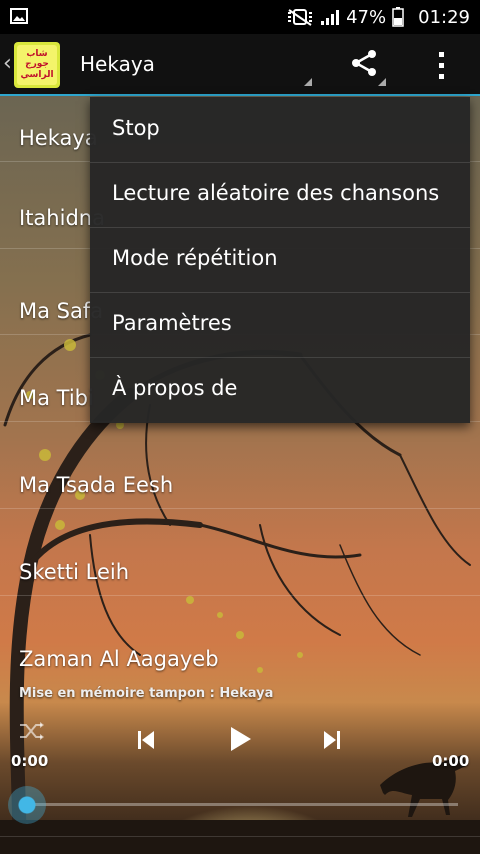 The image size is (480, 854). Describe the element at coordinates (240, 476) in the screenshot. I see `song-row: Ma Tsada Eesh` at that location.